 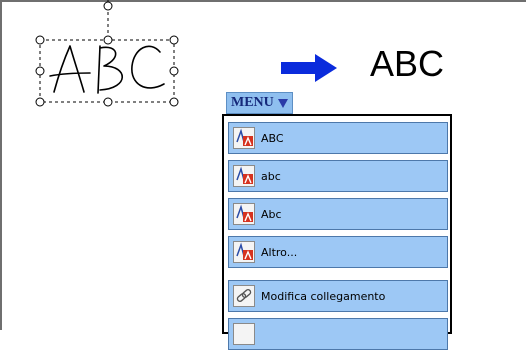 I want to click on item-icon, so click(x=244, y=334).